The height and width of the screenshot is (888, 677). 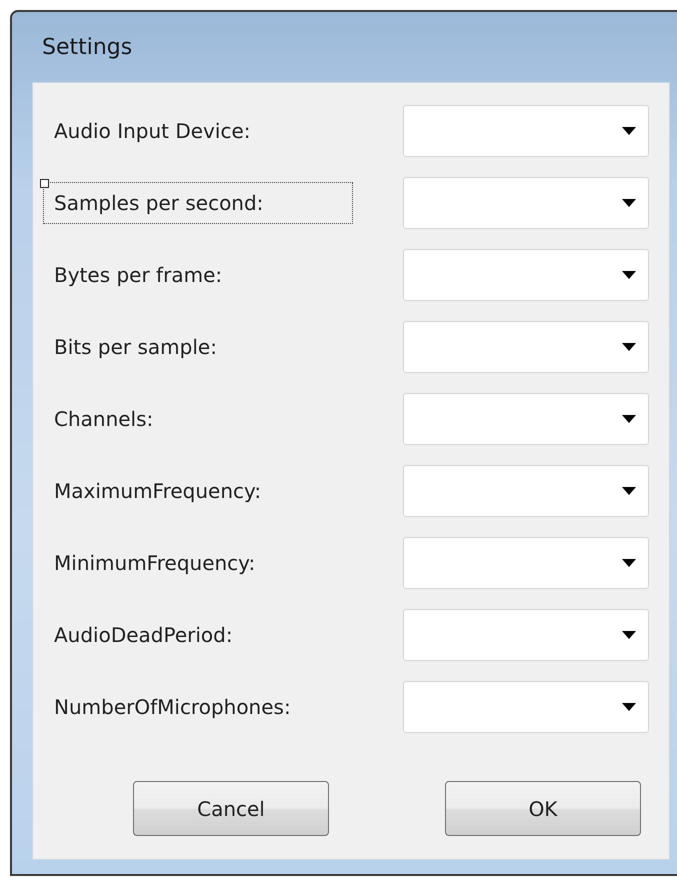 I want to click on cancel-button: Cancel, so click(x=231, y=808).